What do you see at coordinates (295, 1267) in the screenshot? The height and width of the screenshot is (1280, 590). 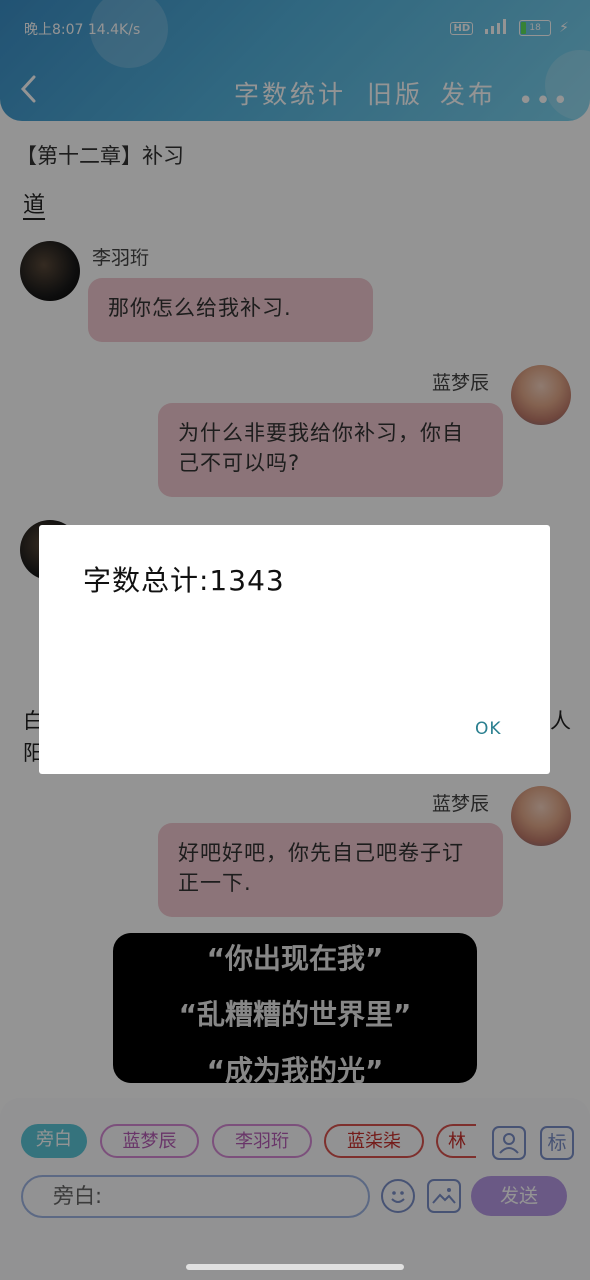 I see `home-indicator` at bounding box center [295, 1267].